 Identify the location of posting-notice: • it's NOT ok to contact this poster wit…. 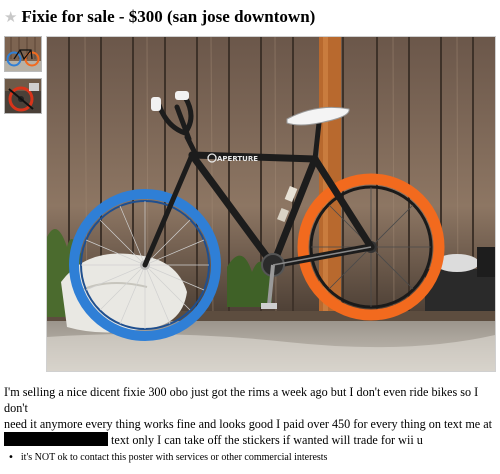
(167, 457).